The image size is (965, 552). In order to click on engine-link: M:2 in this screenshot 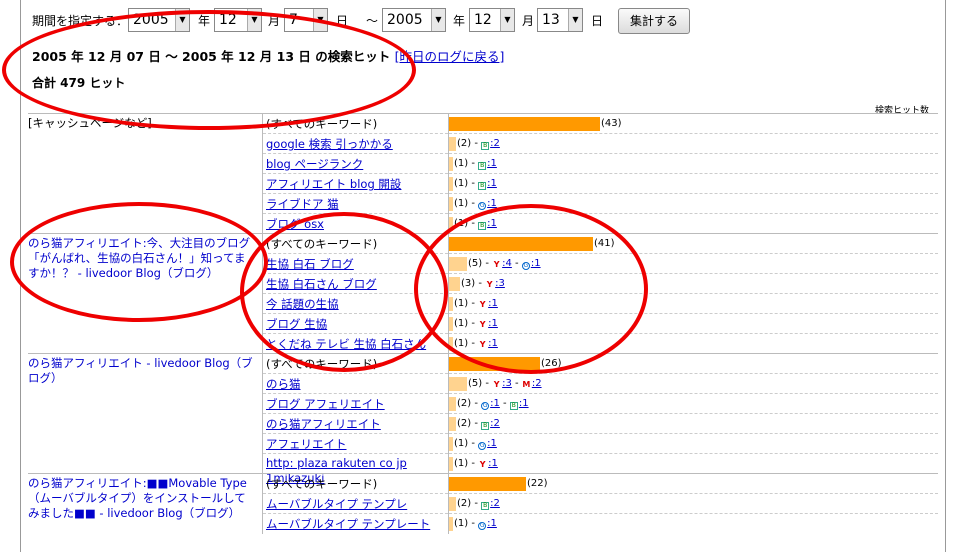, I will do `click(532, 383)`.